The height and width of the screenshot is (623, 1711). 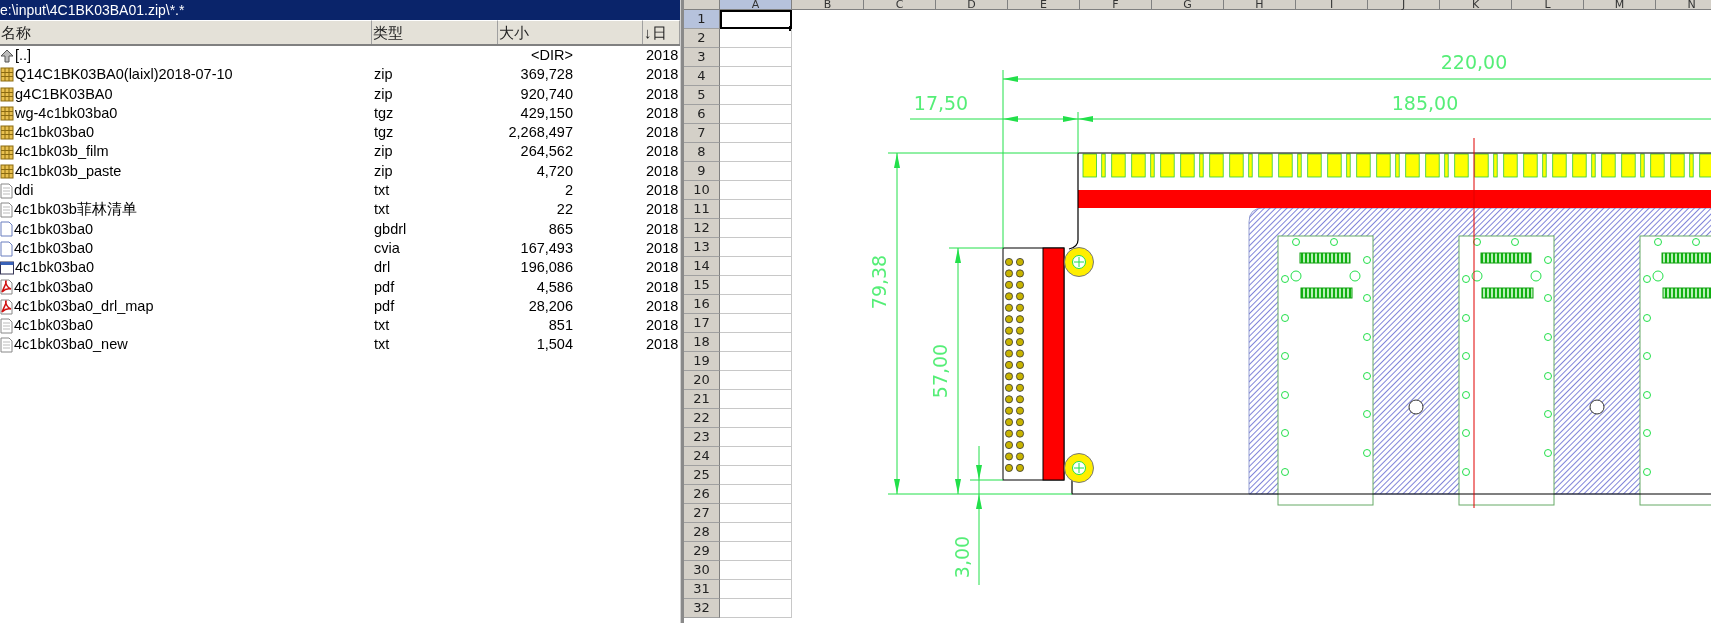 What do you see at coordinates (702, 418) in the screenshot?
I see `row-header: 22` at bounding box center [702, 418].